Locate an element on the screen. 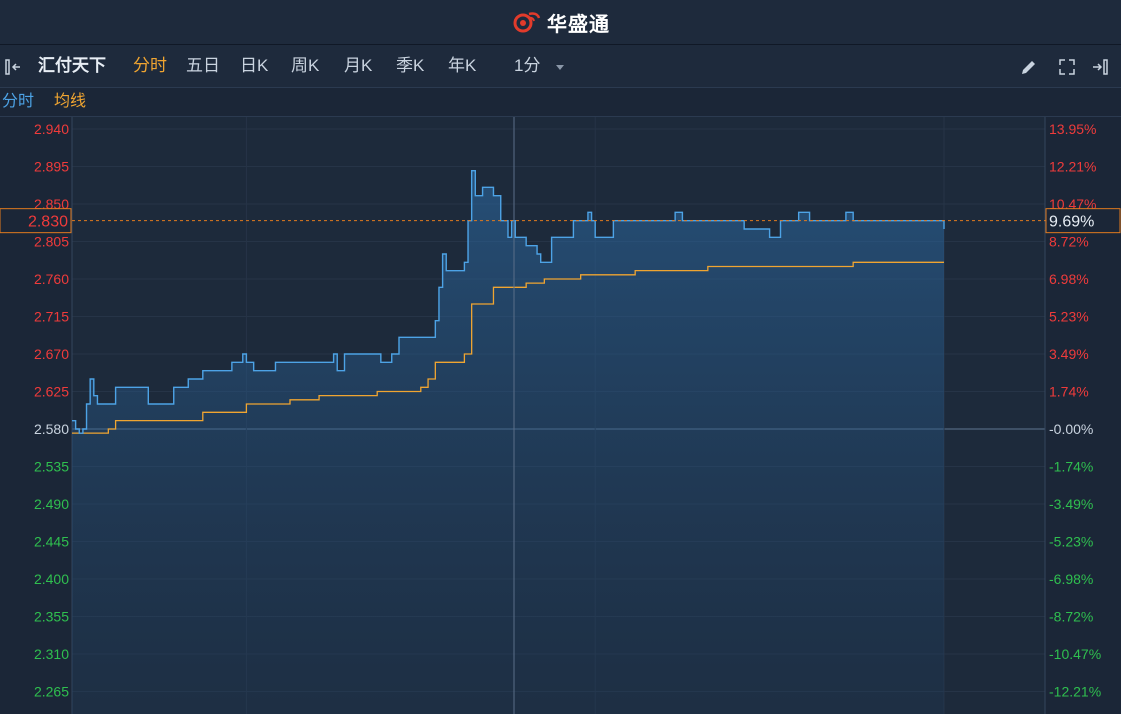 This screenshot has width=1121, height=714. chevron-down-icon is located at coordinates (560, 67).